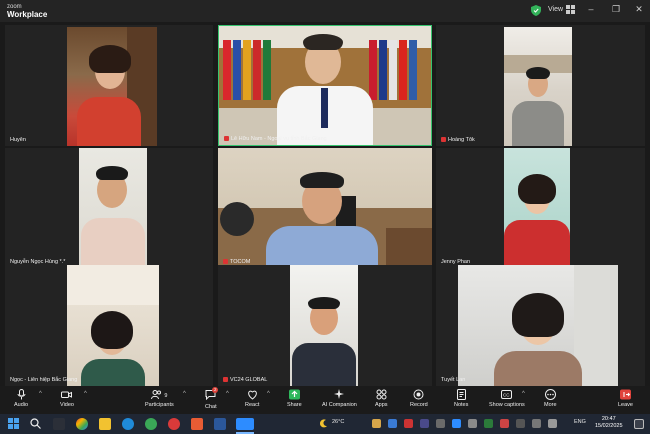 The width and height of the screenshot is (650, 434). Describe the element at coordinates (381, 398) in the screenshot. I see `apps-button: Apps` at that location.